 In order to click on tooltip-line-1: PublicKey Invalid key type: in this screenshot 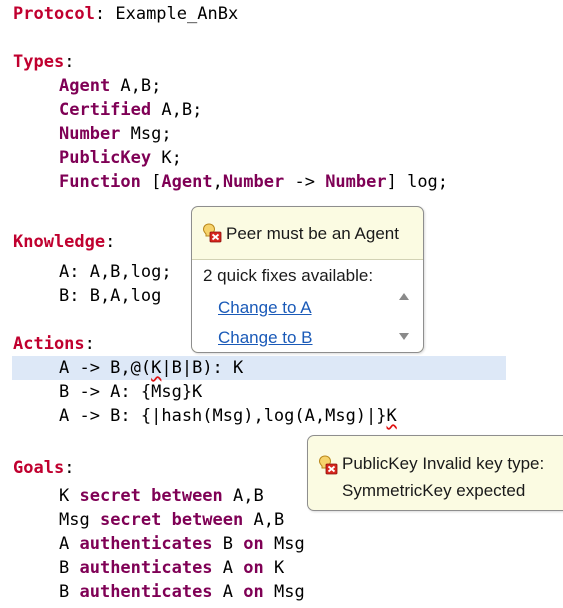, I will do `click(443, 463)`.